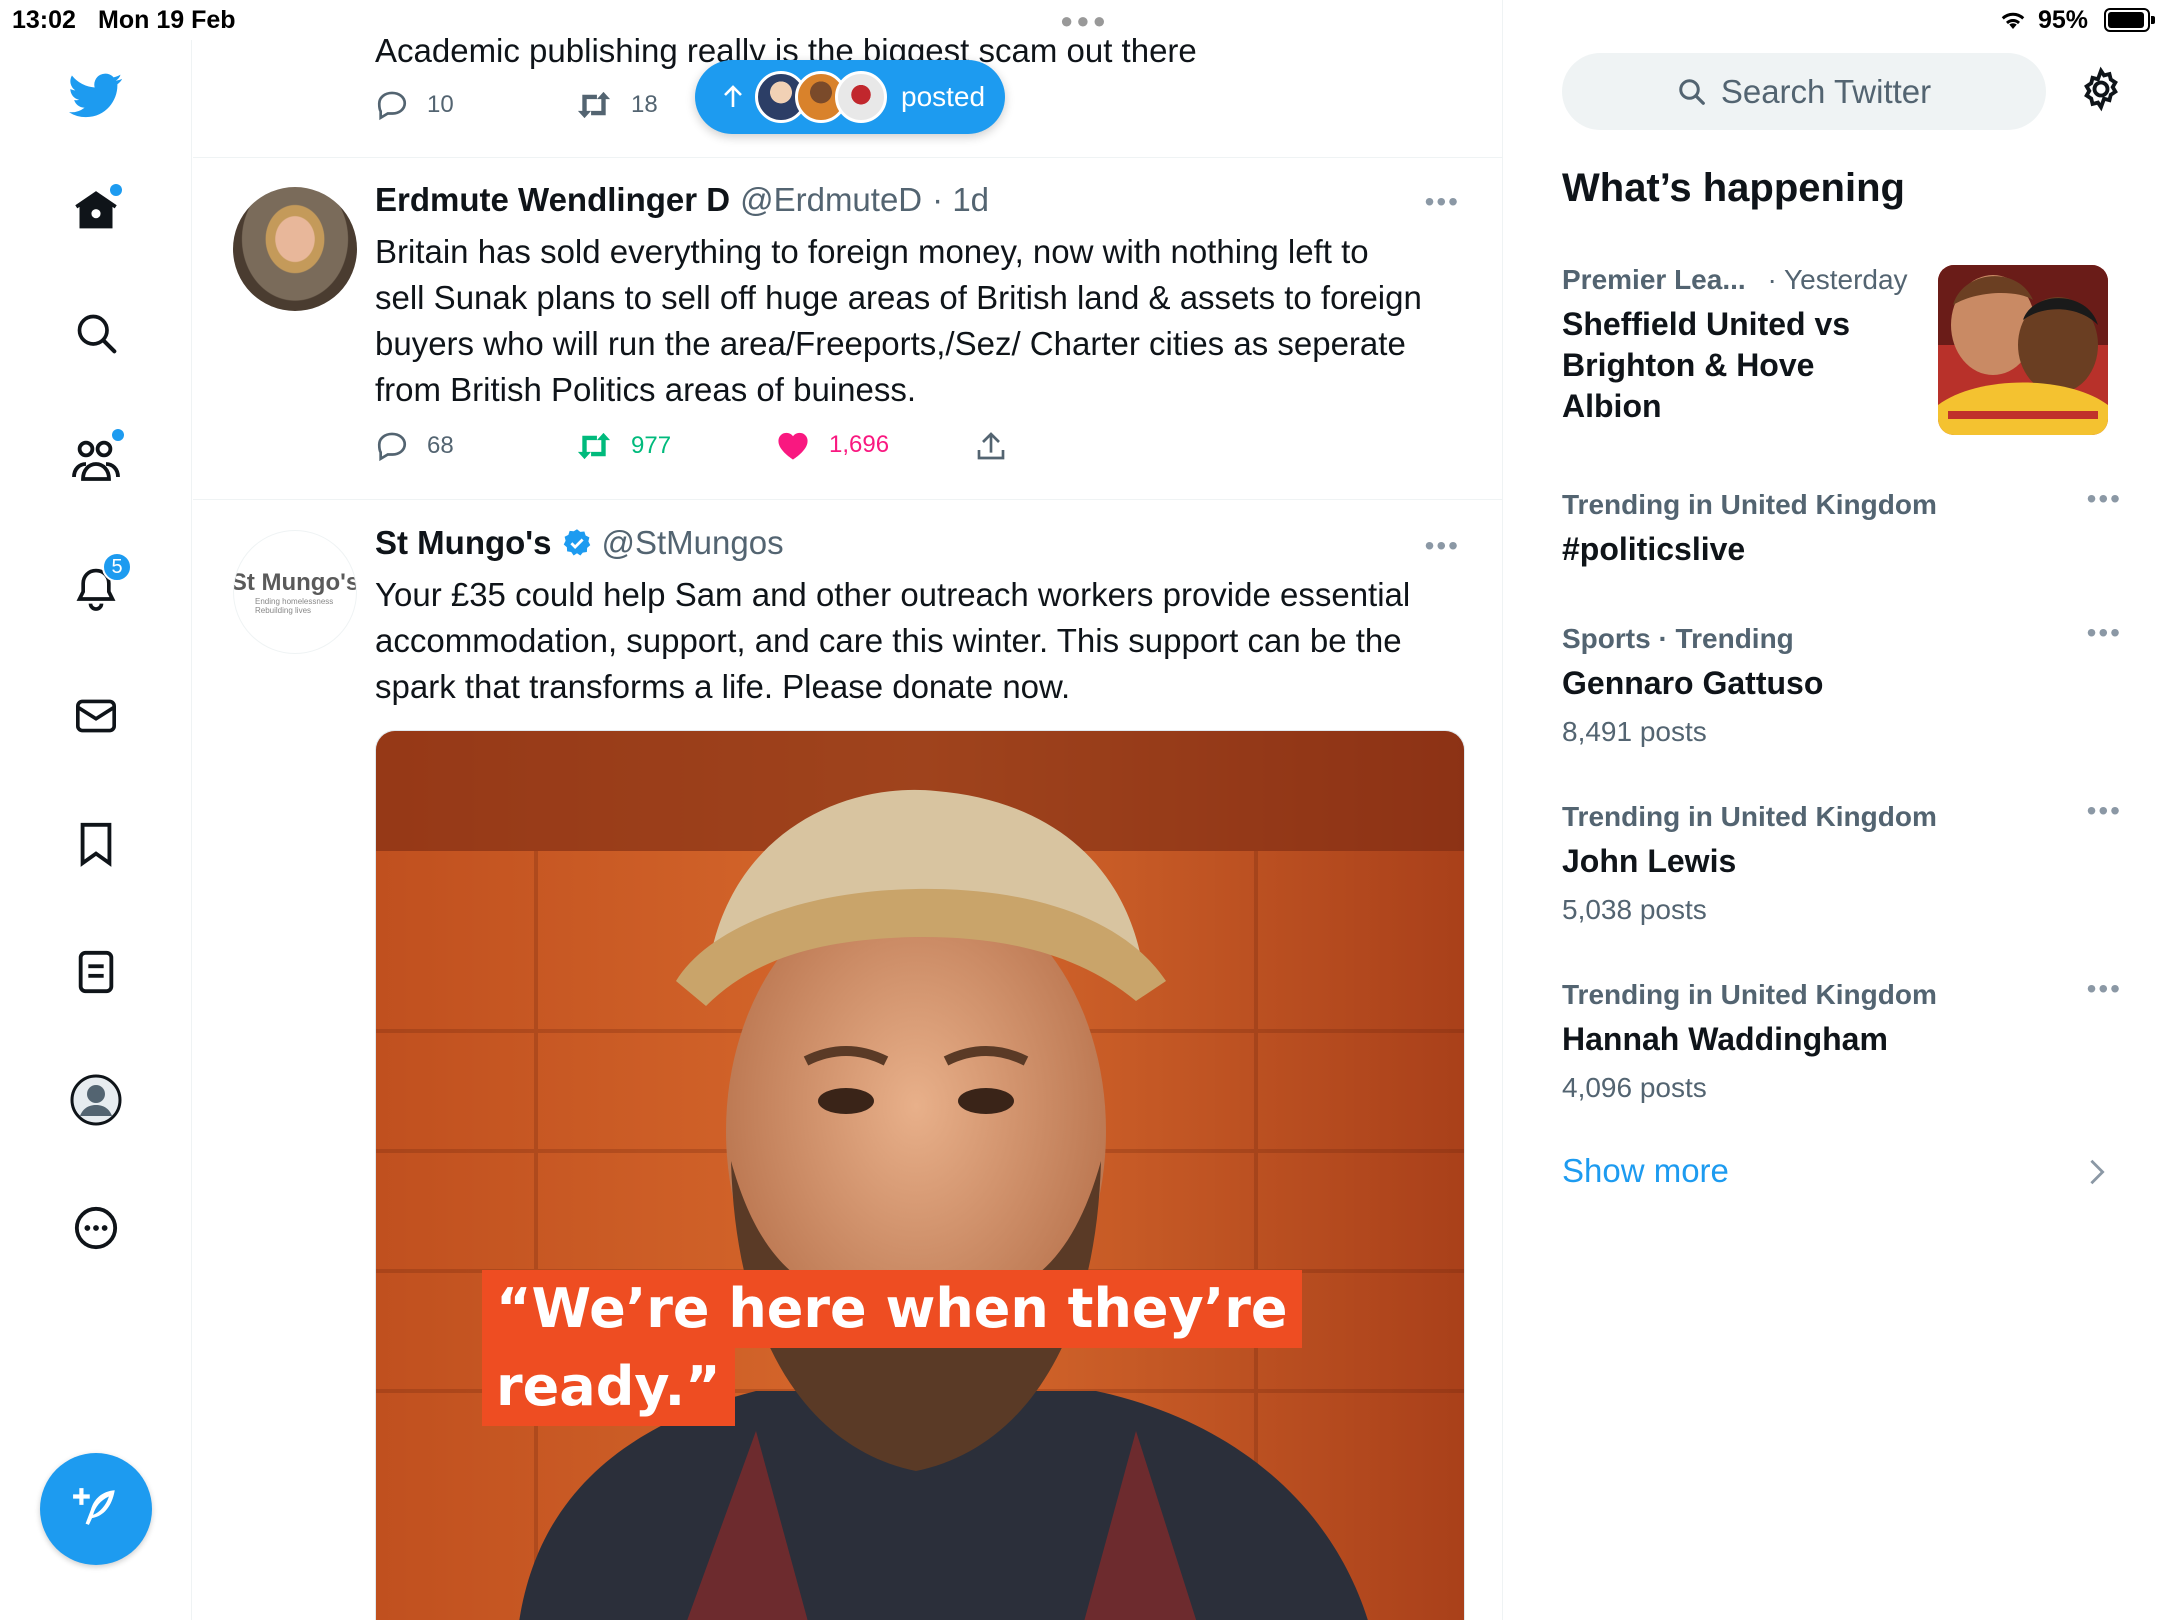 This screenshot has width=2160, height=1620. What do you see at coordinates (414, 105) in the screenshot?
I see `reply-button: 10` at bounding box center [414, 105].